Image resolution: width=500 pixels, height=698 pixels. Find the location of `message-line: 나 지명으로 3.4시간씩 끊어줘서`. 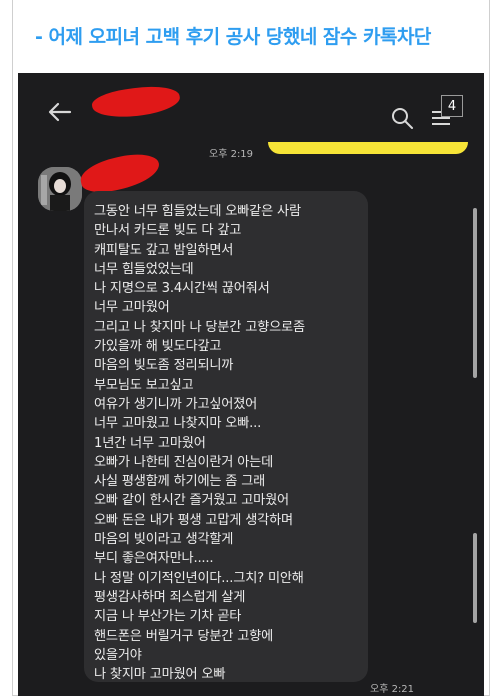

message-line: 나 지명으로 3.4시간씩 끊어줘서 is located at coordinates (182, 289).